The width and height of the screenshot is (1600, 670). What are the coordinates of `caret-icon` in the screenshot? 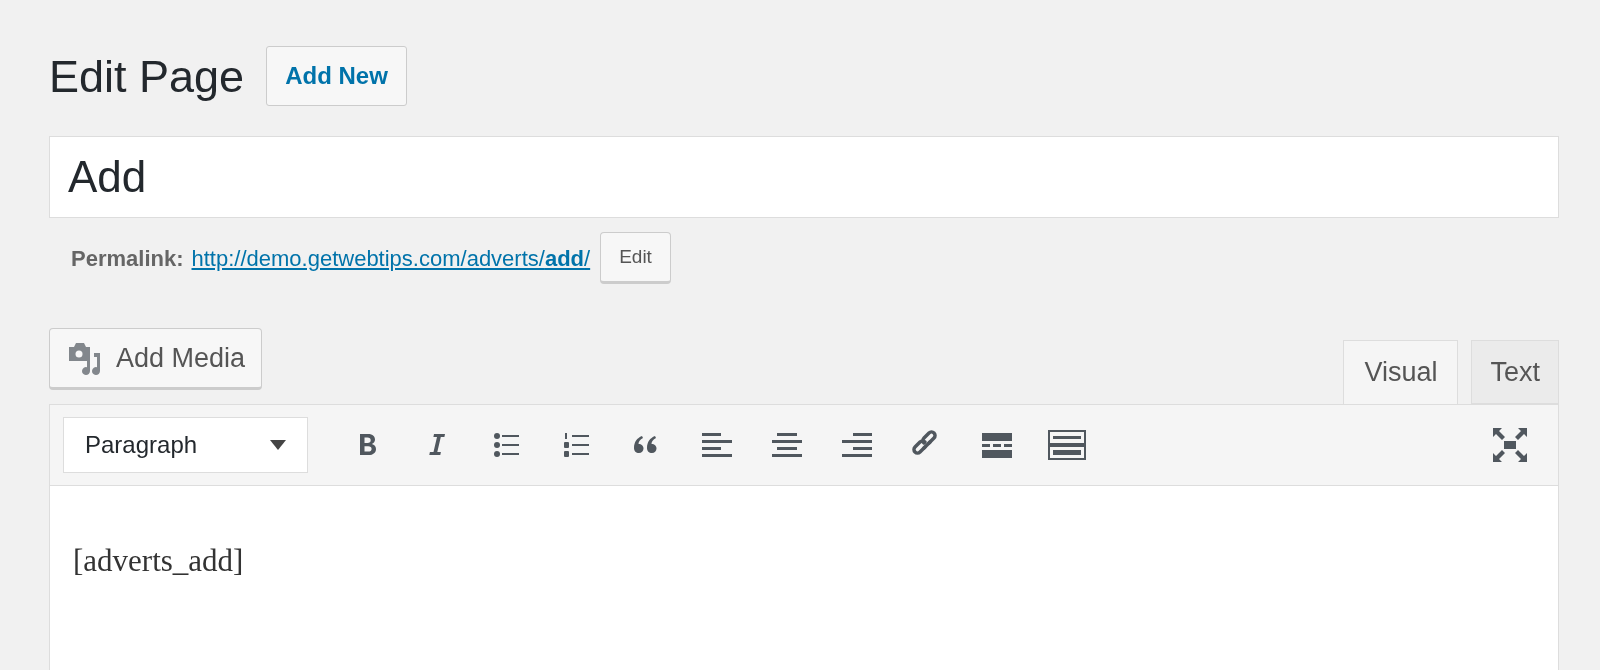 It's located at (278, 445).